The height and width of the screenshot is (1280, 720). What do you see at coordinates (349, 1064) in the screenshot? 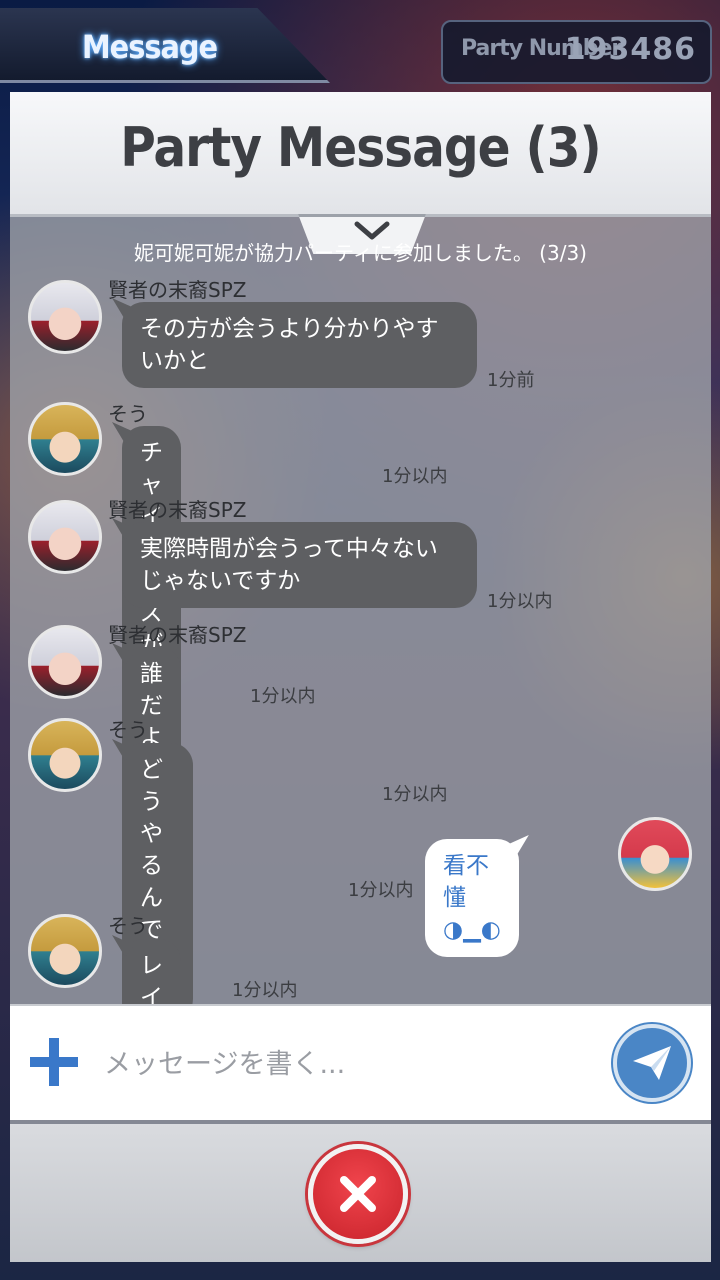
I see `message-input` at bounding box center [349, 1064].